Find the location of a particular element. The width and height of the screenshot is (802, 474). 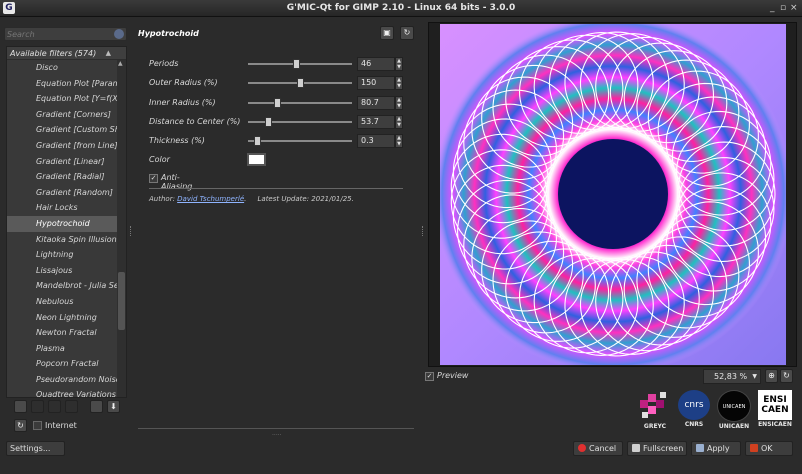

chevron-down-icon: ▼ is located at coordinates (754, 376).